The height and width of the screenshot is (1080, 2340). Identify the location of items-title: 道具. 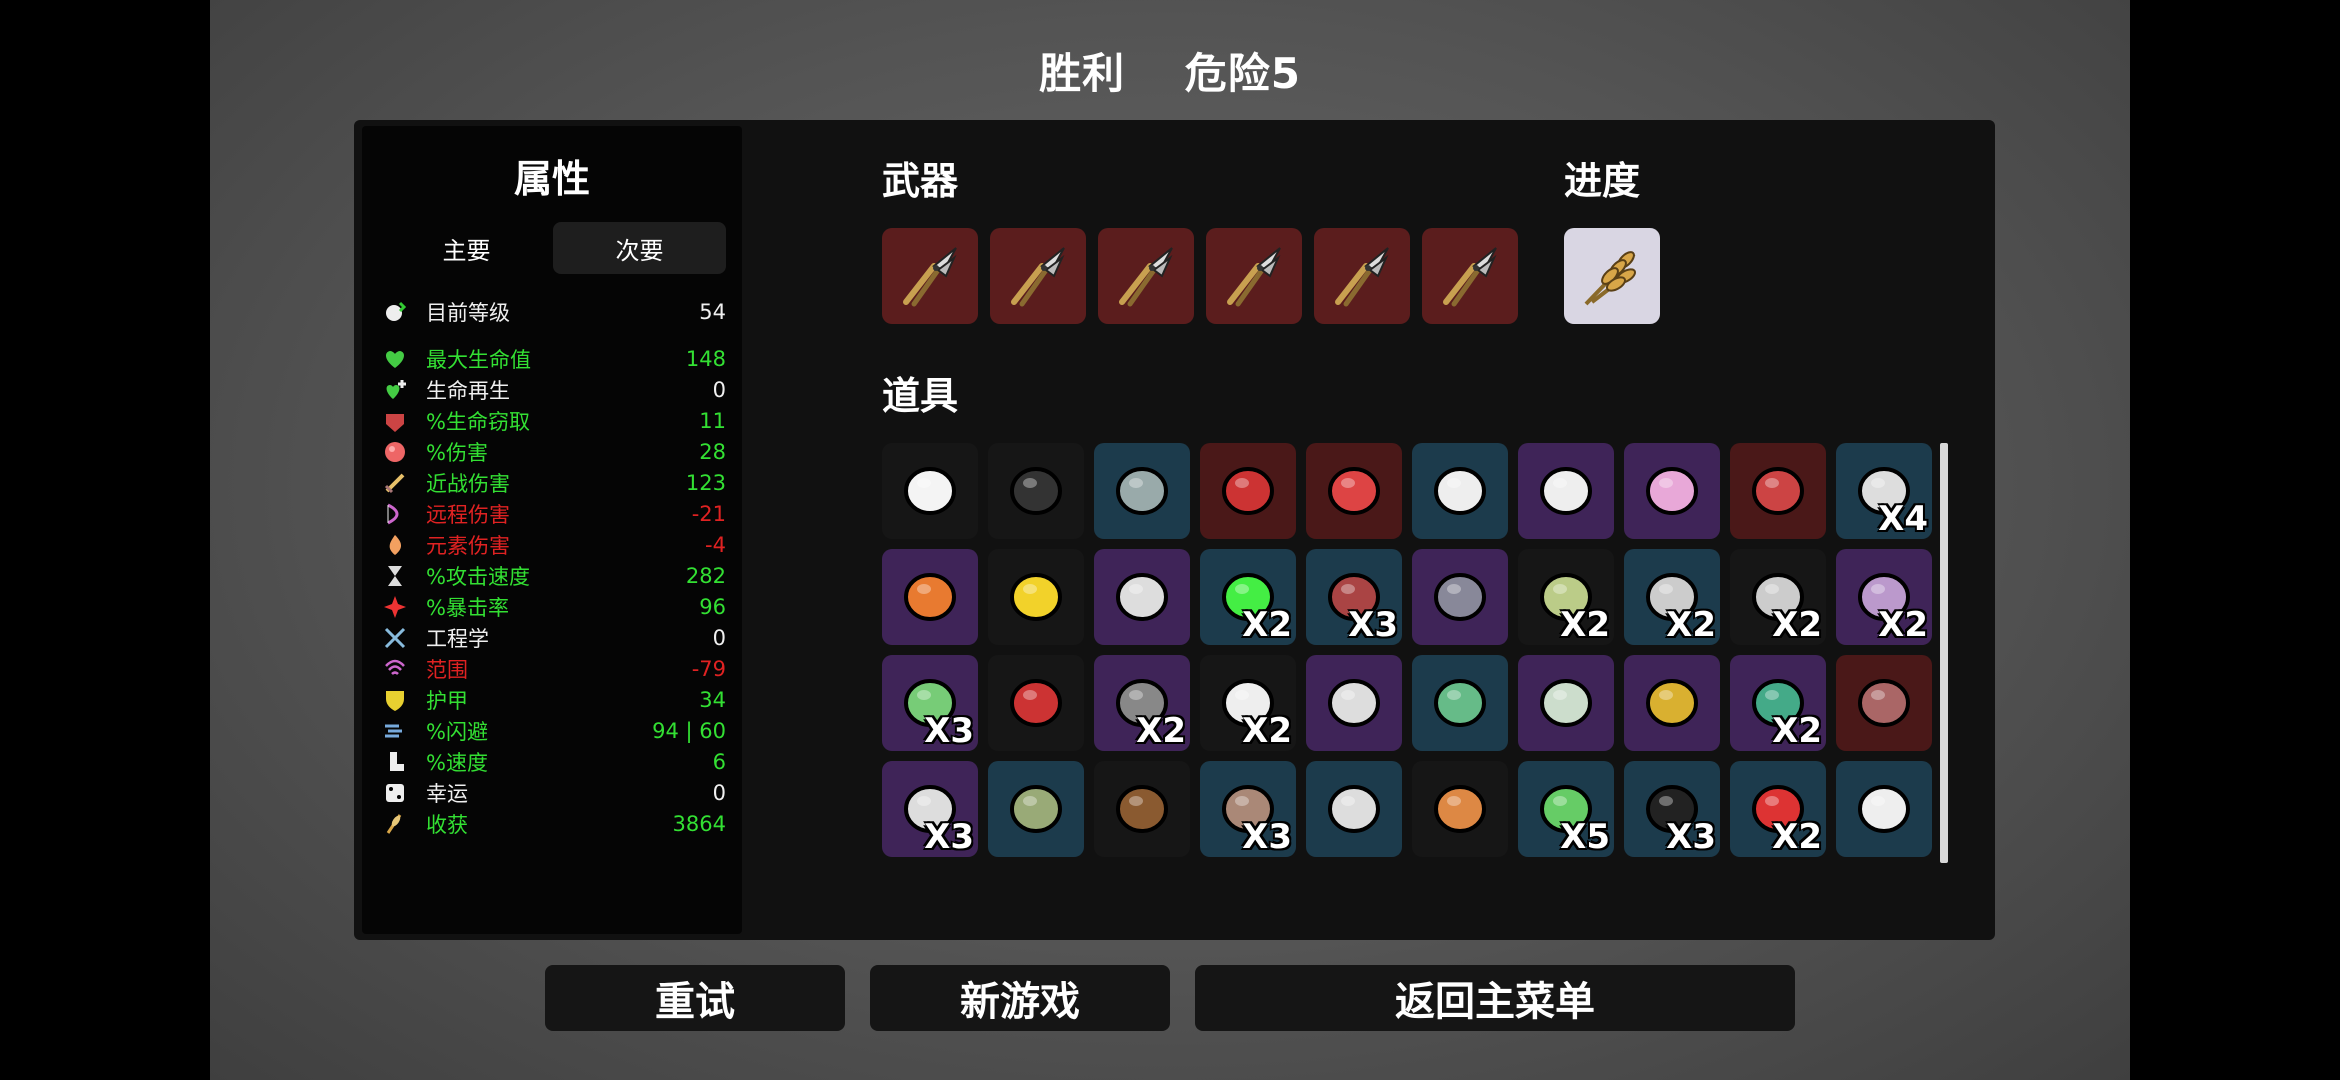
(920, 396).